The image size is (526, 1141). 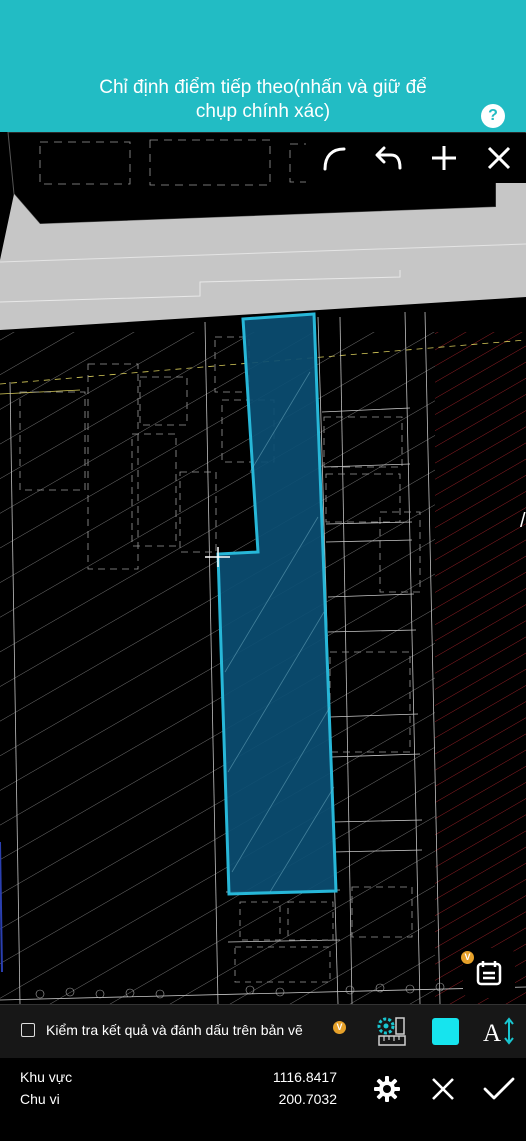 What do you see at coordinates (467, 957) in the screenshot?
I see `calendar-badge: V` at bounding box center [467, 957].